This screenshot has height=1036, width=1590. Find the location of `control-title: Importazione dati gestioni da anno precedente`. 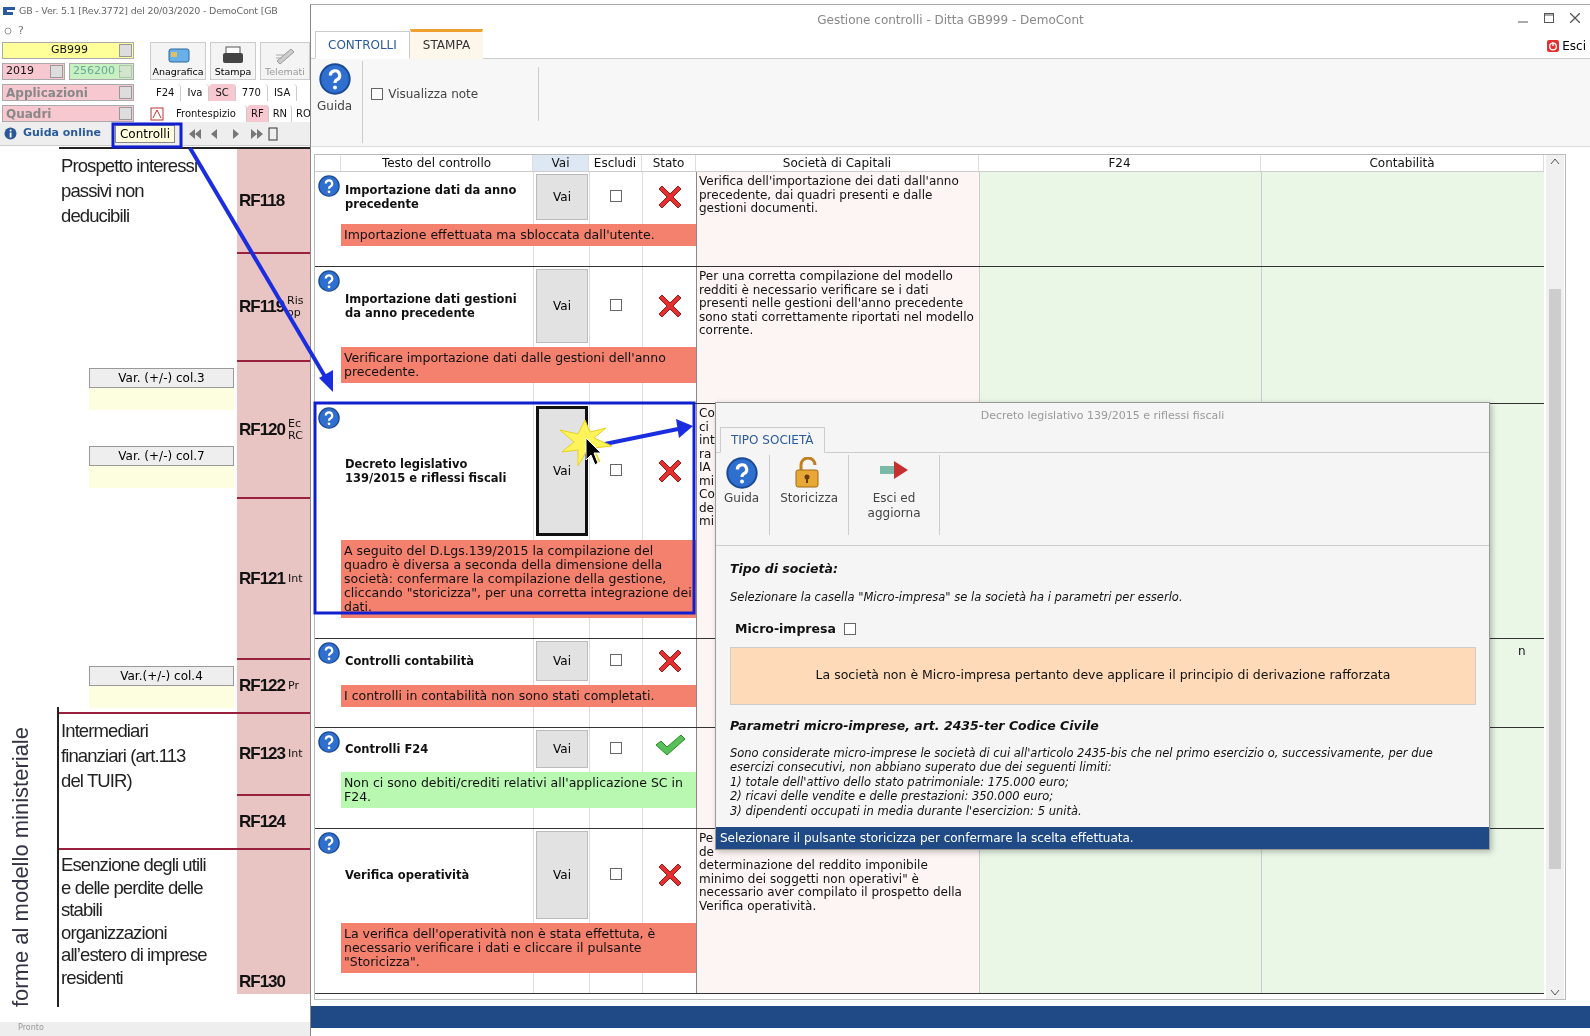

control-title: Importazione dati gestioni da anno precedente is located at coordinates (431, 306).